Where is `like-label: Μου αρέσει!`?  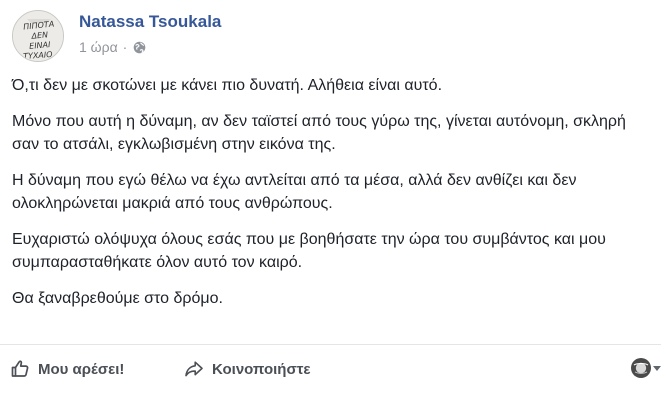
like-label: Μου αρέσει! is located at coordinates (81, 369).